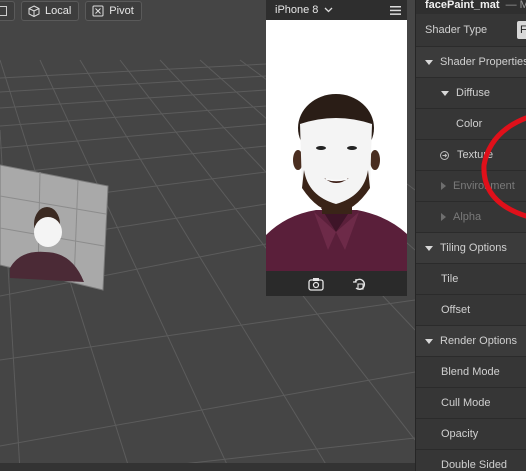 This screenshot has height=471, width=526. I want to click on double-sided-label: Double Sided, so click(474, 465).